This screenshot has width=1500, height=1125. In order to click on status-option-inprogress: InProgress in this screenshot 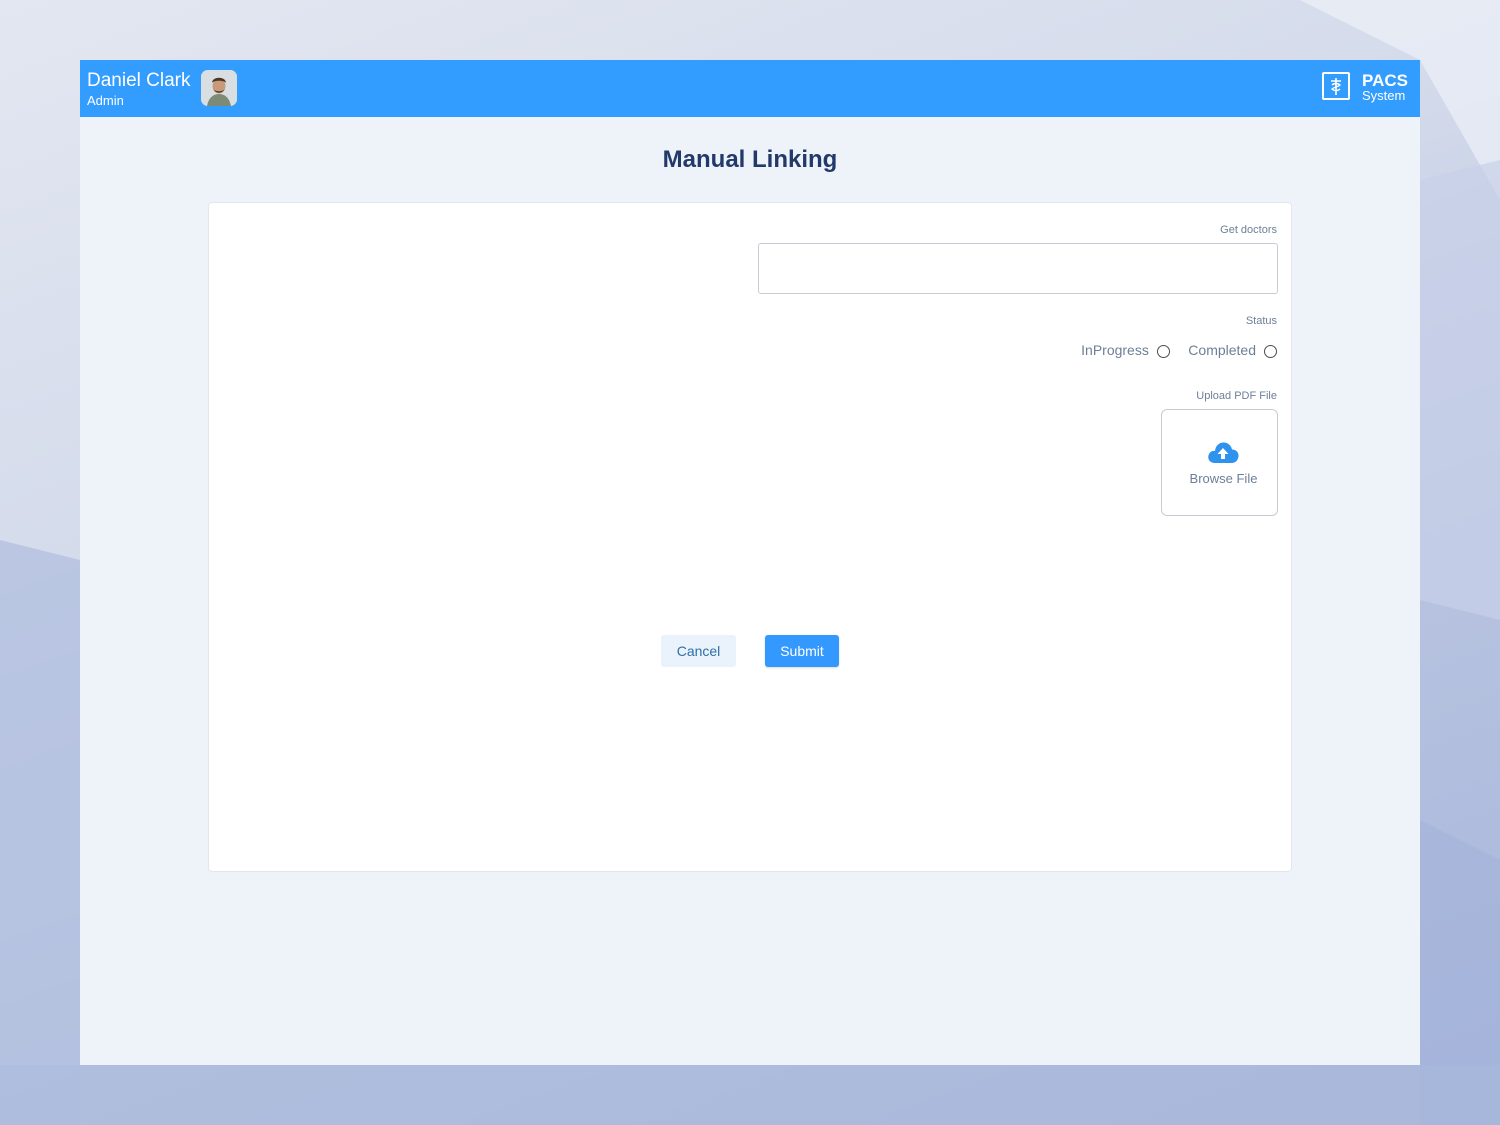, I will do `click(1125, 350)`.